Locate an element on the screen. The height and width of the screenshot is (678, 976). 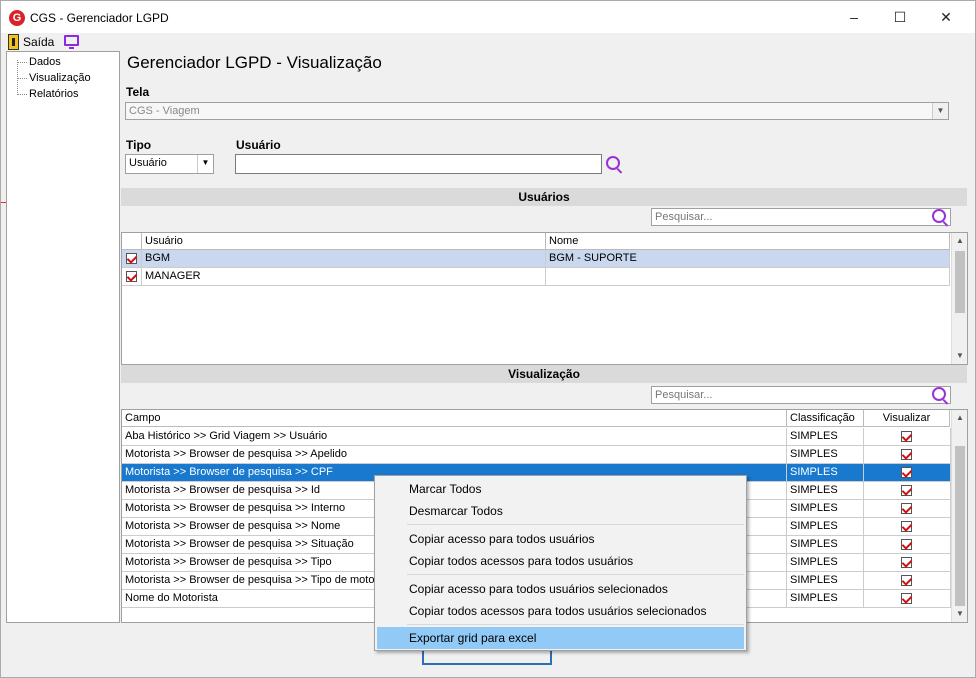
tipo-select-value: Usuário is located at coordinates (148, 163).